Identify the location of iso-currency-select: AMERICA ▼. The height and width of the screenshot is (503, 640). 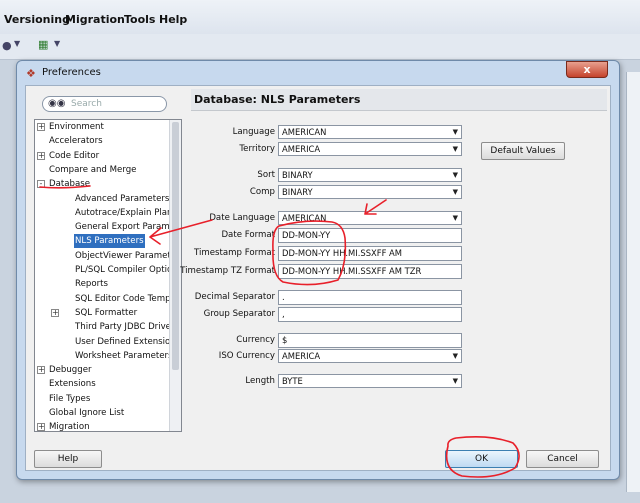
(370, 356).